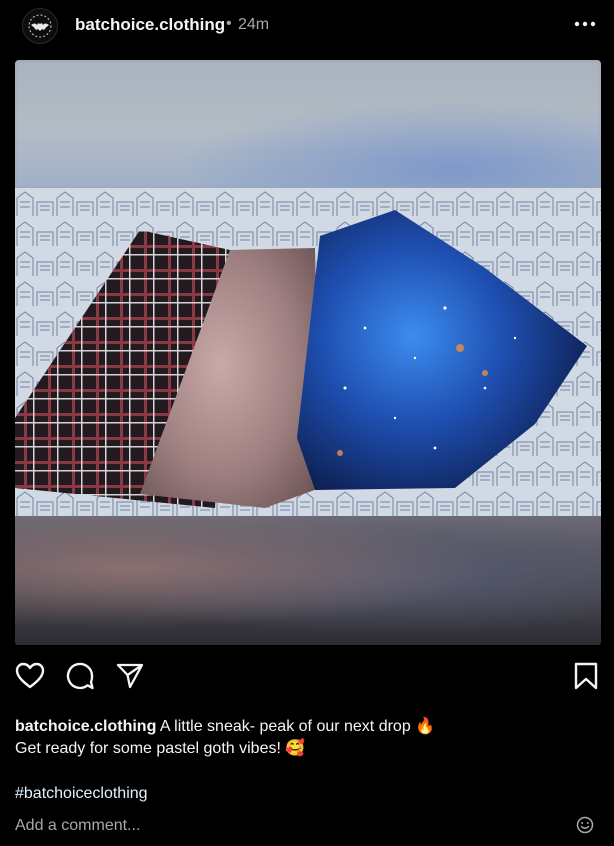  I want to click on smiley-icon, so click(585, 825).